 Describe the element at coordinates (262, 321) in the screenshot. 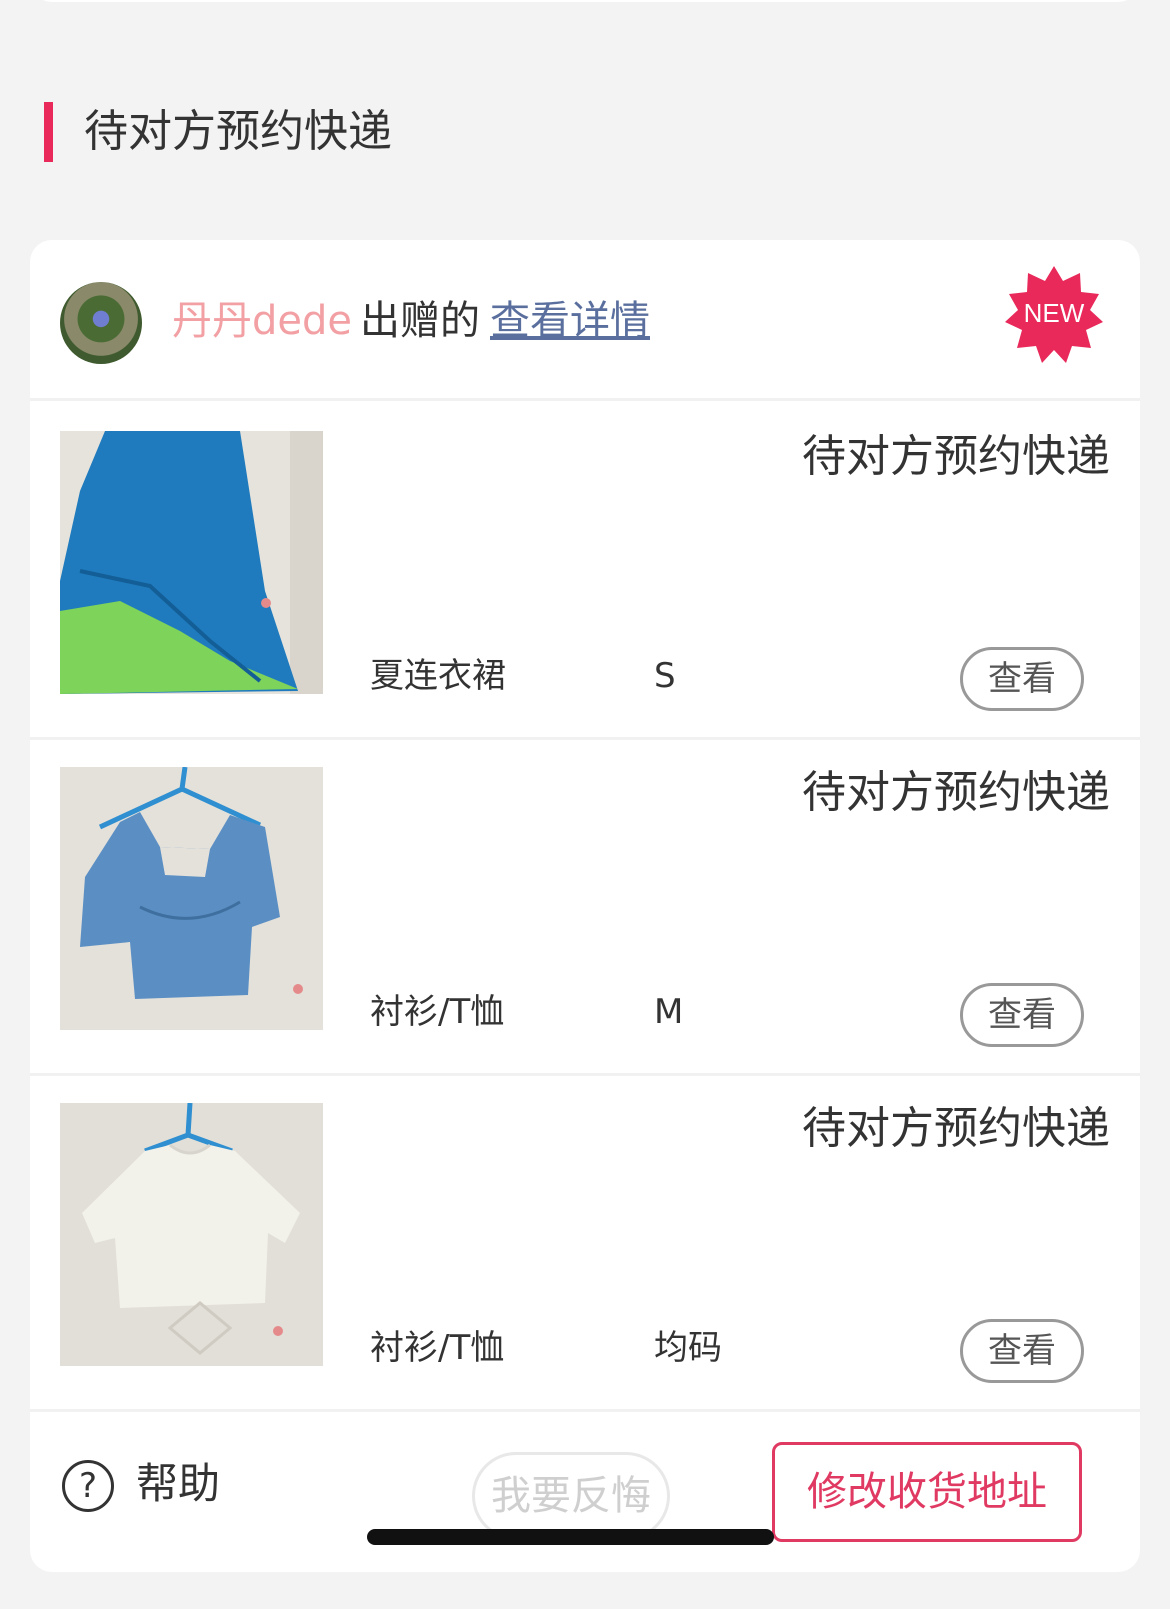

I see `donor-name: 丹丹dede` at that location.